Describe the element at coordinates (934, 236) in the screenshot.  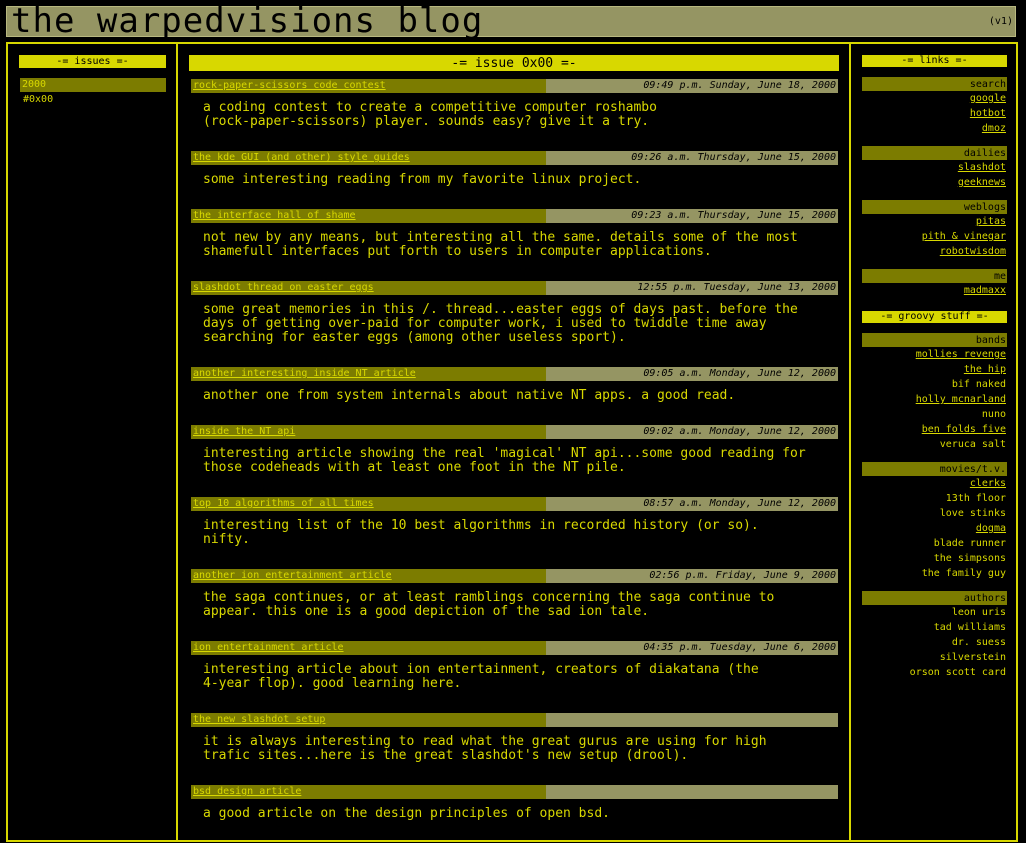
I see `sidebar-link: pith & vinegar` at that location.